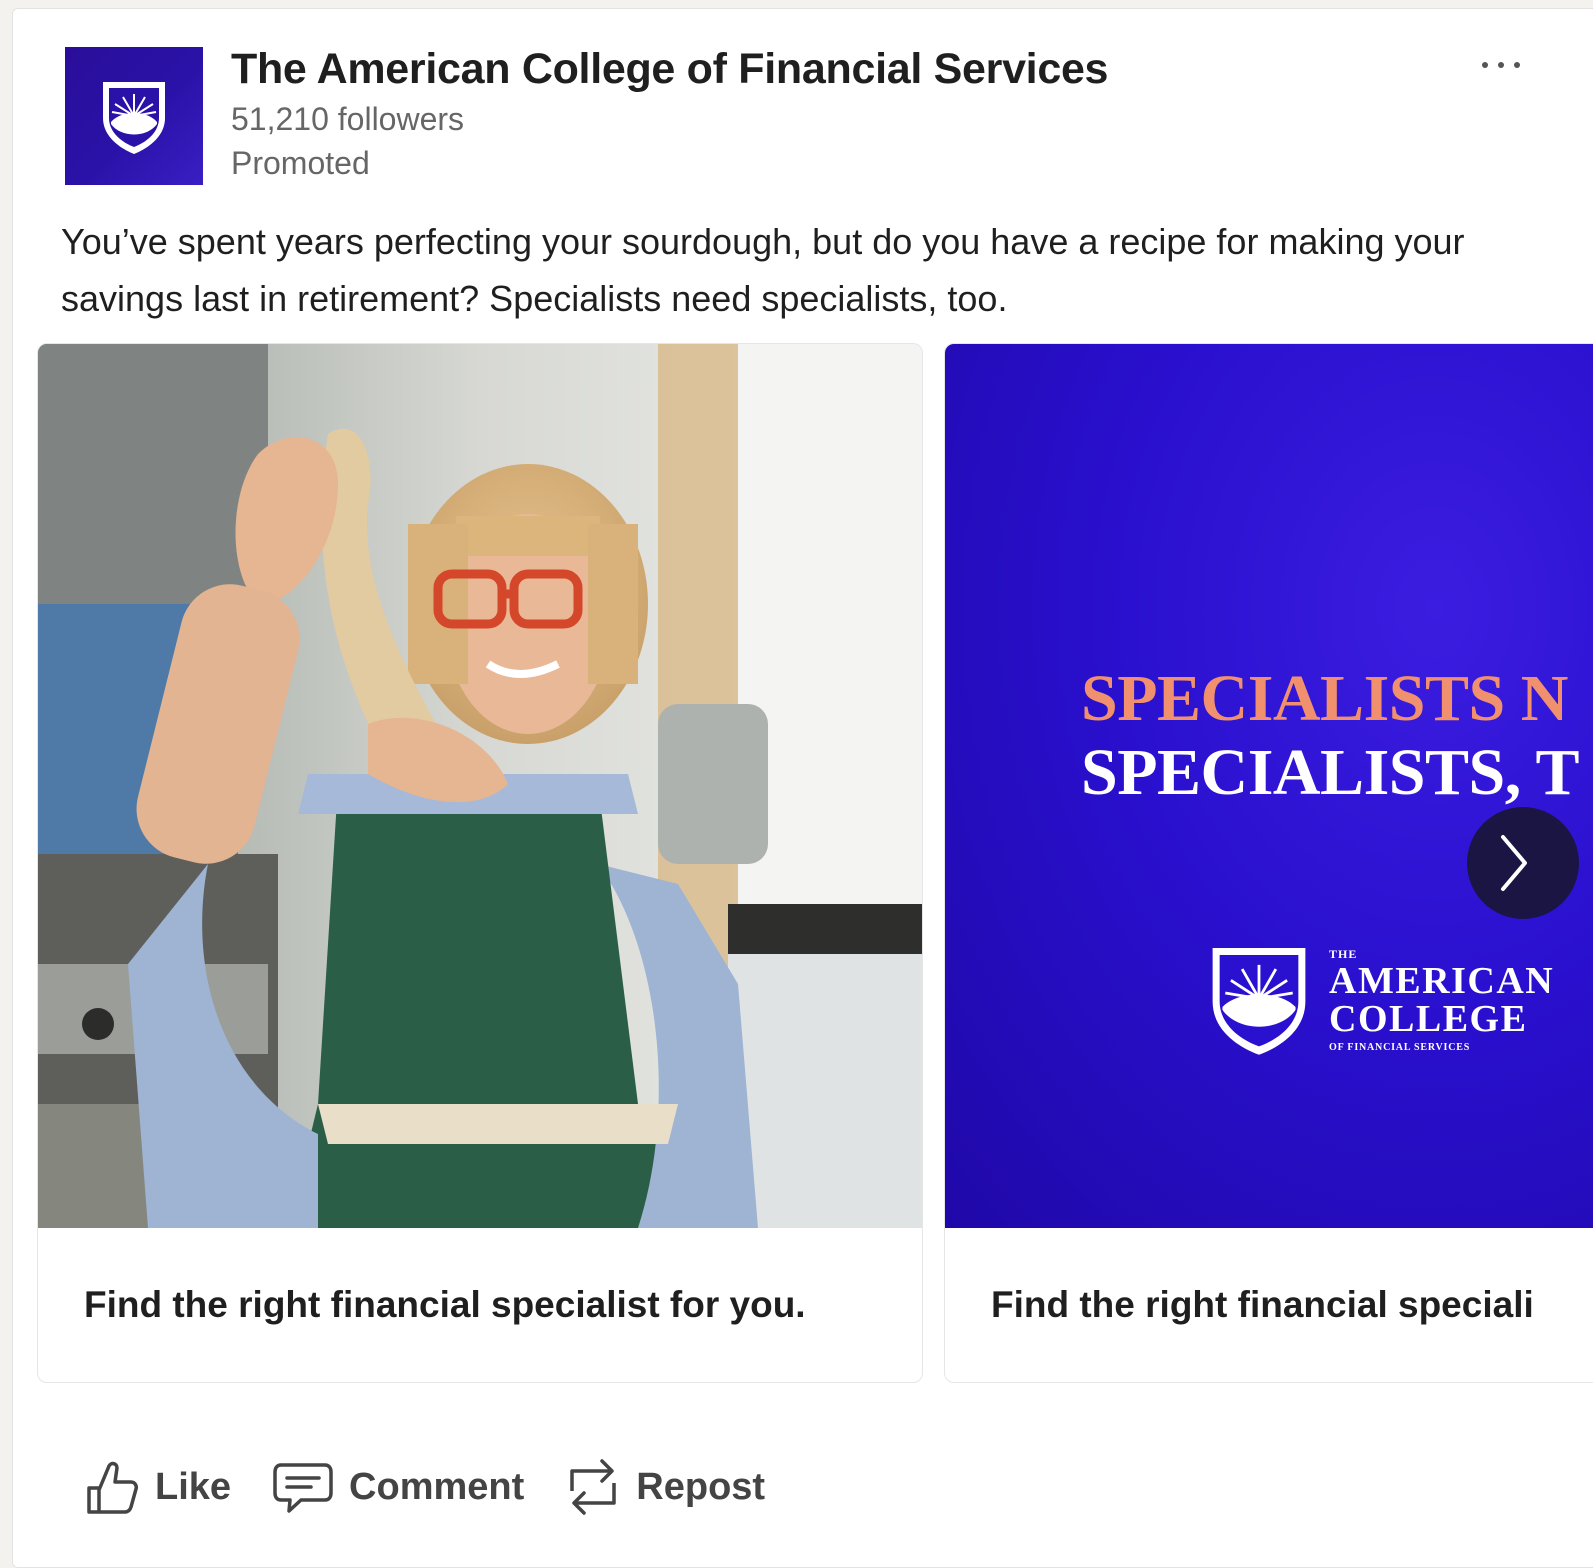  Describe the element at coordinates (1428, 1019) in the screenshot. I see `lockup-college: COLLEGE` at that location.